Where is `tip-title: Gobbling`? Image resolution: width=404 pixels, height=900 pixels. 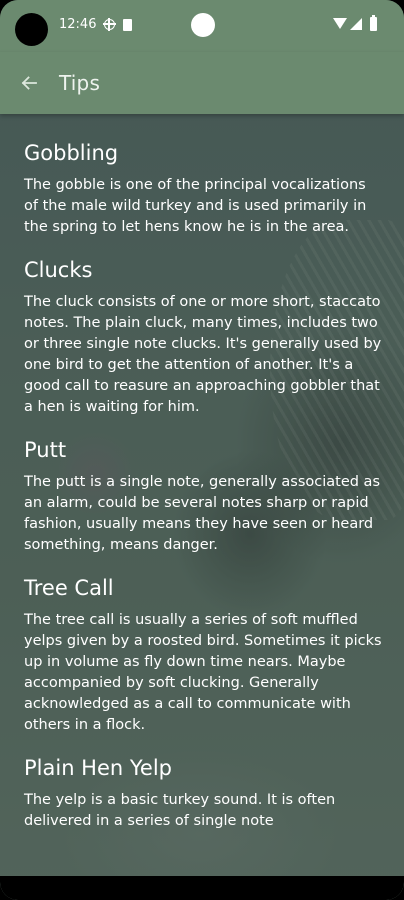 tip-title: Gobbling is located at coordinates (71, 153).